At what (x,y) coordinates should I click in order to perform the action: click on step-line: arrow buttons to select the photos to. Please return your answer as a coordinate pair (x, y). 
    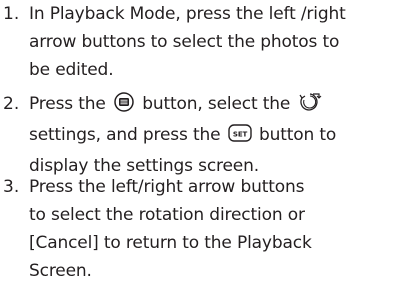
    Looking at the image, I should click on (184, 42).